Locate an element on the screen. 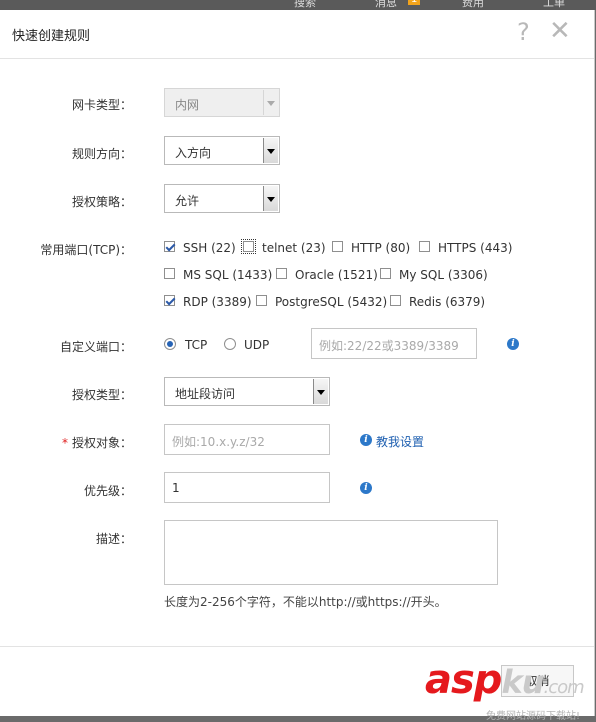 This screenshot has height=722, width=596. dialog-header: 快速创建规则 ? ✕ is located at coordinates (297, 34).